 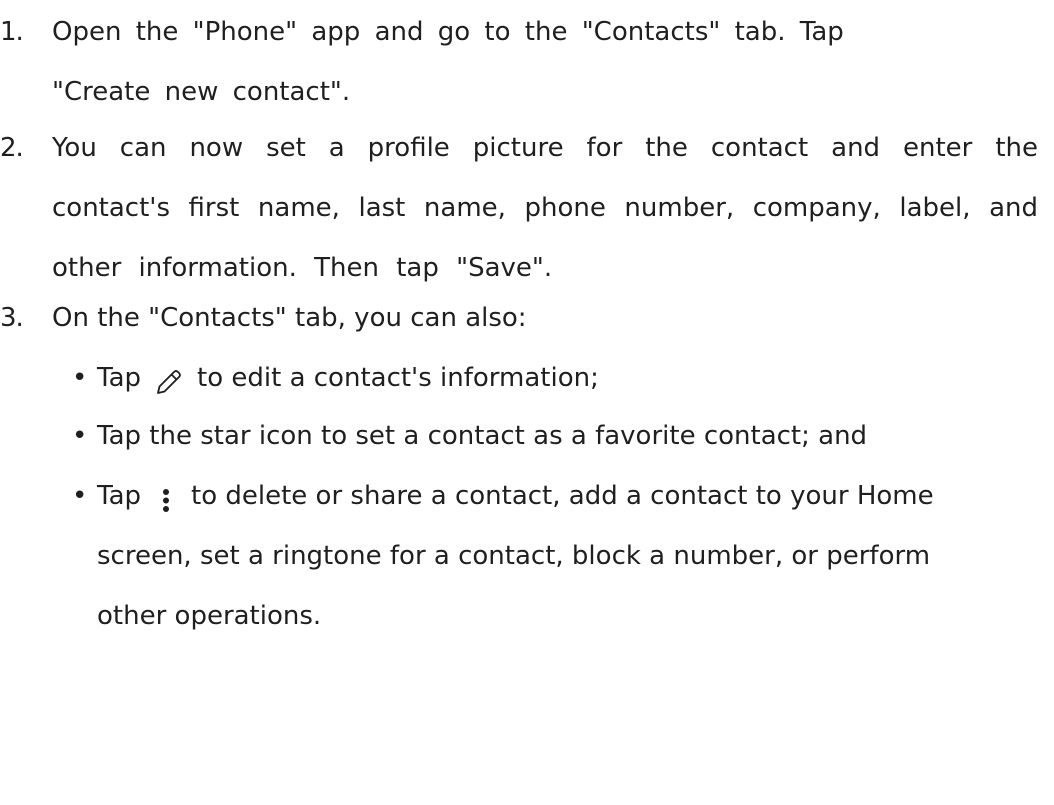 I want to click on step-number: 2., so click(x=12, y=148).